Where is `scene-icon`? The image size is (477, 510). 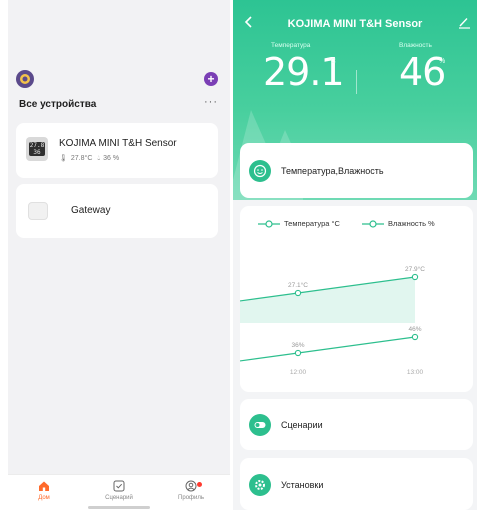
scene-icon is located at coordinates (119, 486).